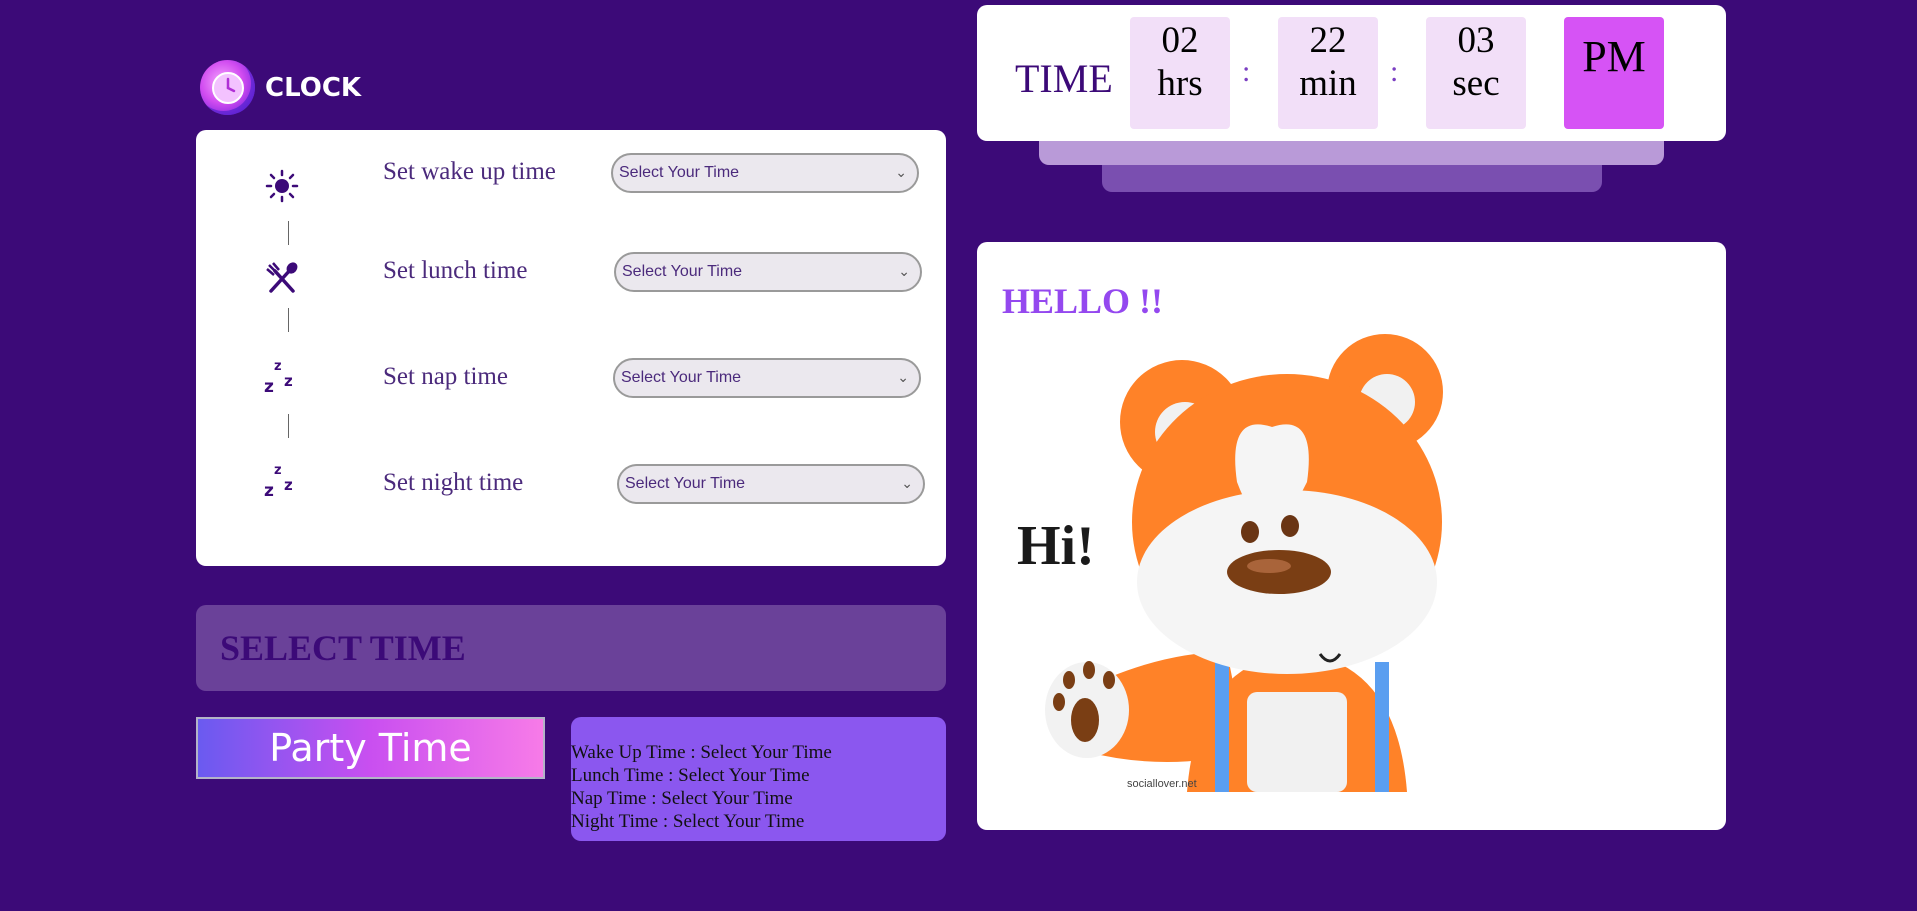 The image size is (1917, 911). What do you see at coordinates (1056, 546) in the screenshot?
I see `bear-hi-text: Hi!` at bounding box center [1056, 546].